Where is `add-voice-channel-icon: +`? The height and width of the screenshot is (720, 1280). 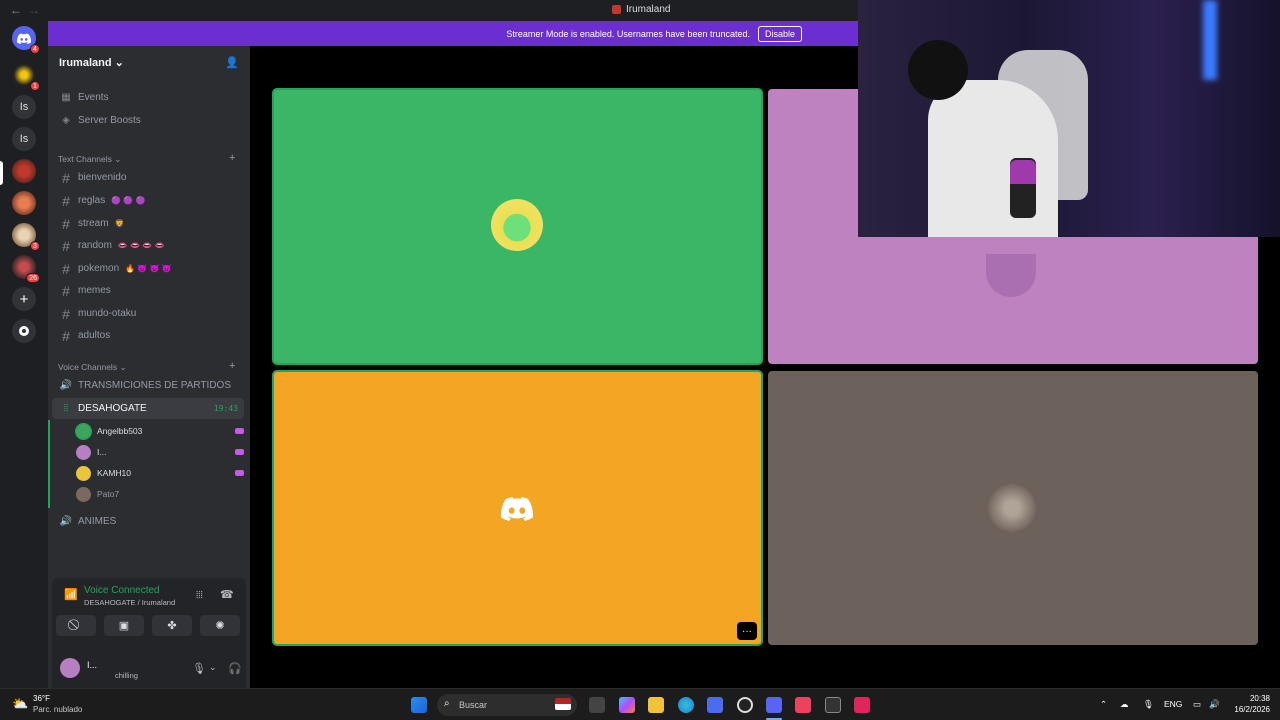
add-voice-channel-icon: + is located at coordinates (232, 366).